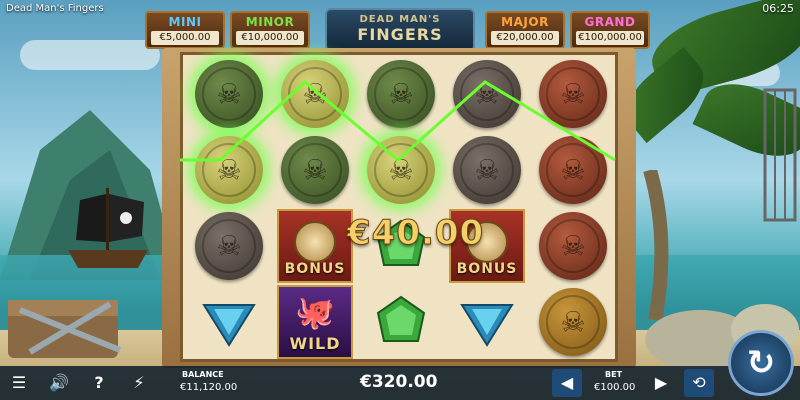 The width and height of the screenshot is (800, 400). Describe the element at coordinates (209, 387) in the screenshot. I see `balance-value: €11,120.00` at that location.